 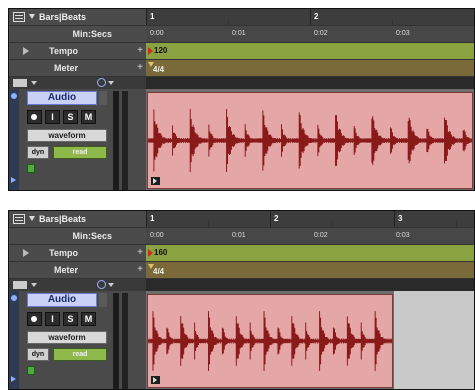 I want to click on audio-track-header: Audio I S M waveform dyn read, so click(x=77, y=340).